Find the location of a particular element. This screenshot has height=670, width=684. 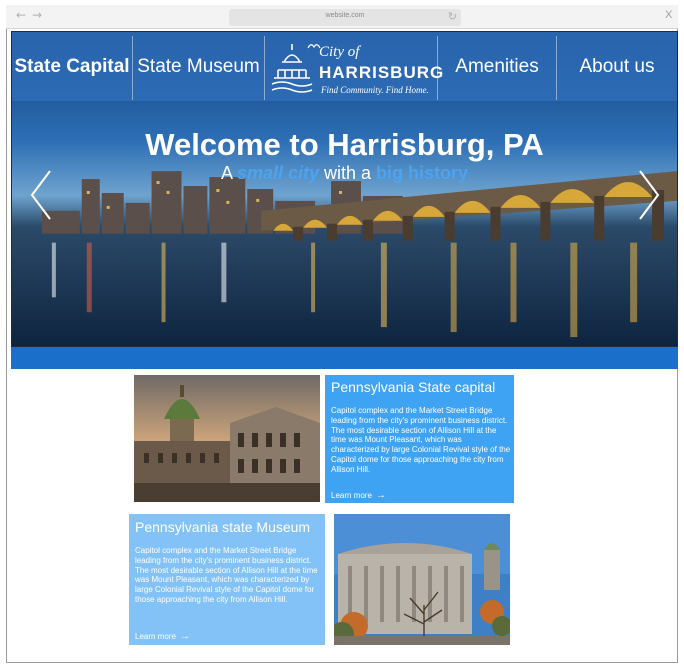

logo-tagline: Find Community. Find Home. is located at coordinates (375, 90).